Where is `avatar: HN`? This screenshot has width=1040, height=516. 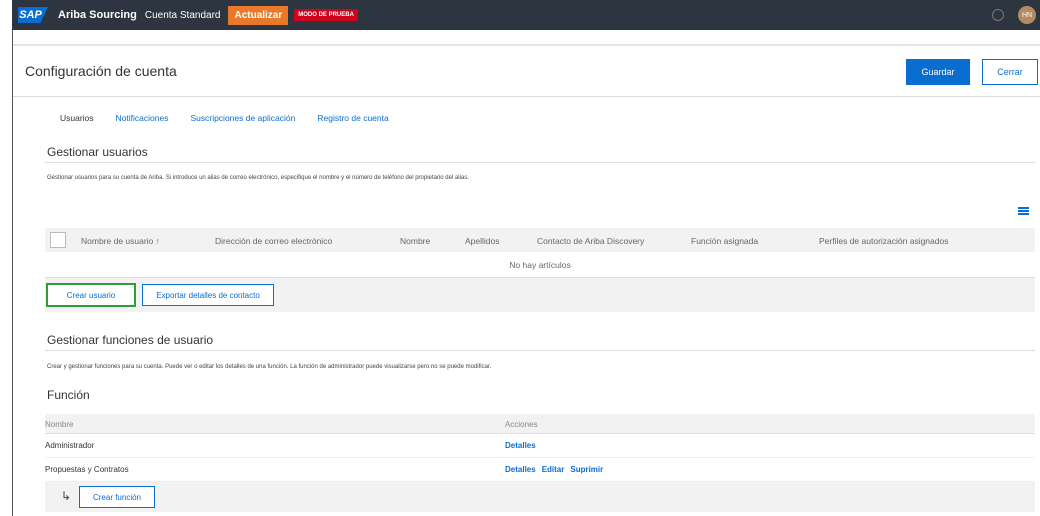
avatar: HN is located at coordinates (1027, 15).